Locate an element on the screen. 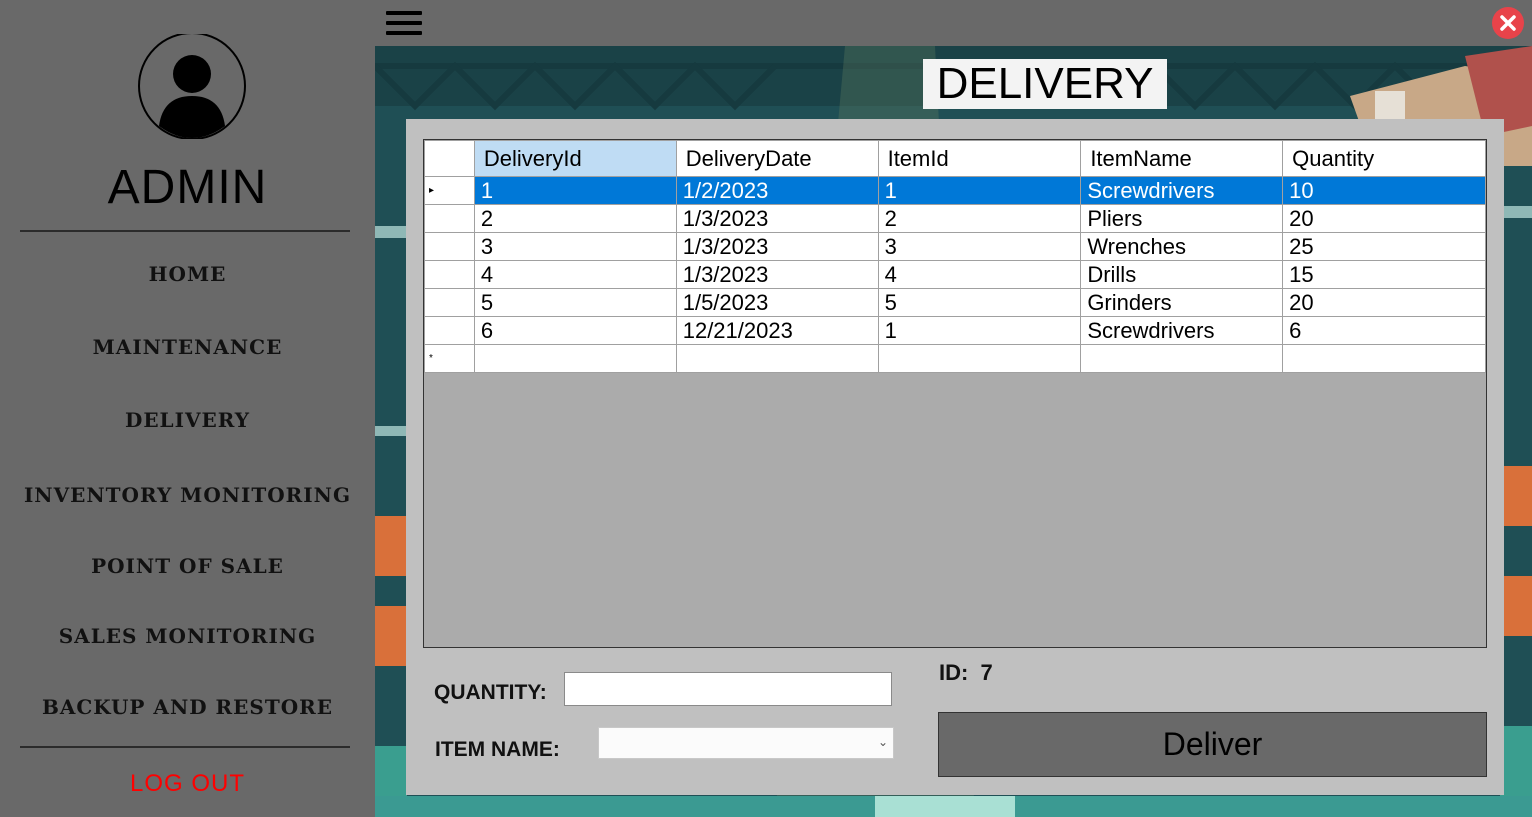  hamburger-icon is located at coordinates (404, 23).